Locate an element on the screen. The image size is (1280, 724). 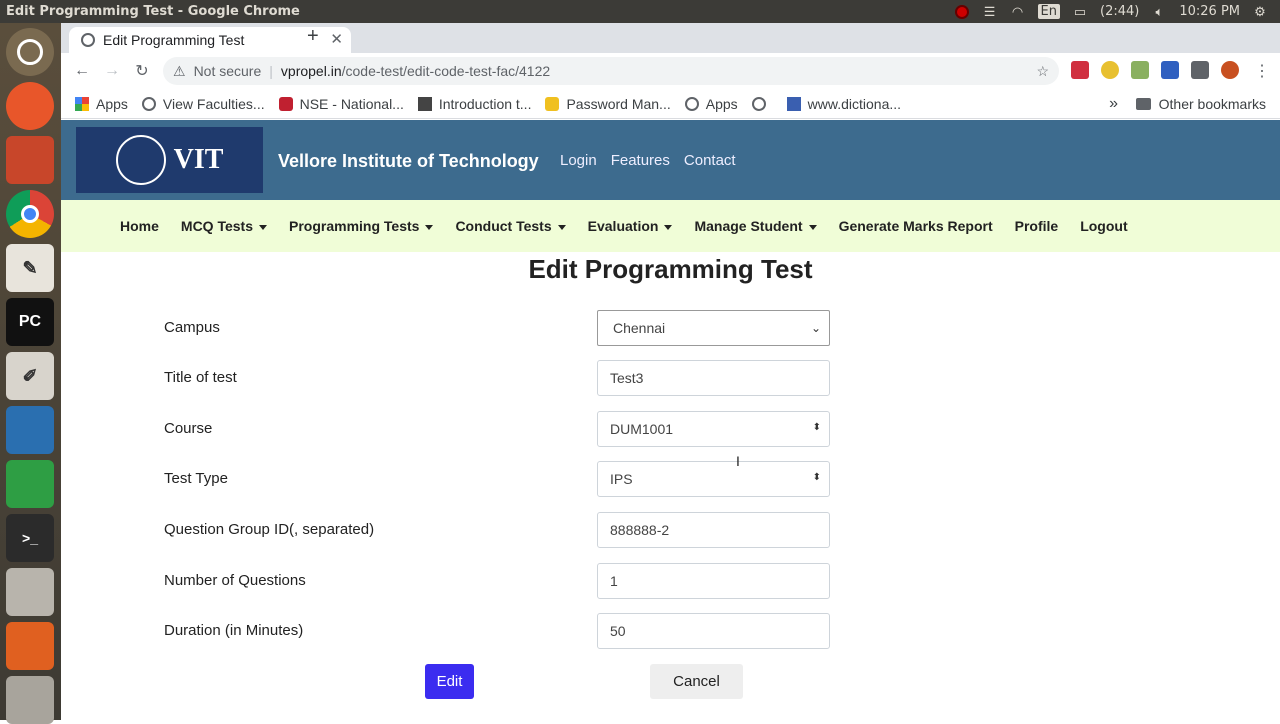
num-questions-input: 1 is located at coordinates (713, 581).